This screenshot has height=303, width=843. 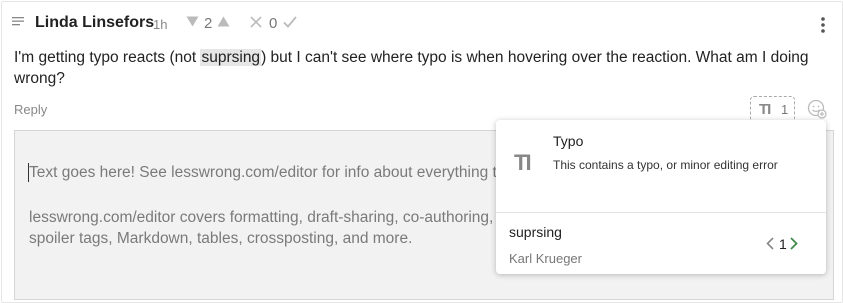 What do you see at coordinates (661, 212) in the screenshot?
I see `popup-divider` at bounding box center [661, 212].